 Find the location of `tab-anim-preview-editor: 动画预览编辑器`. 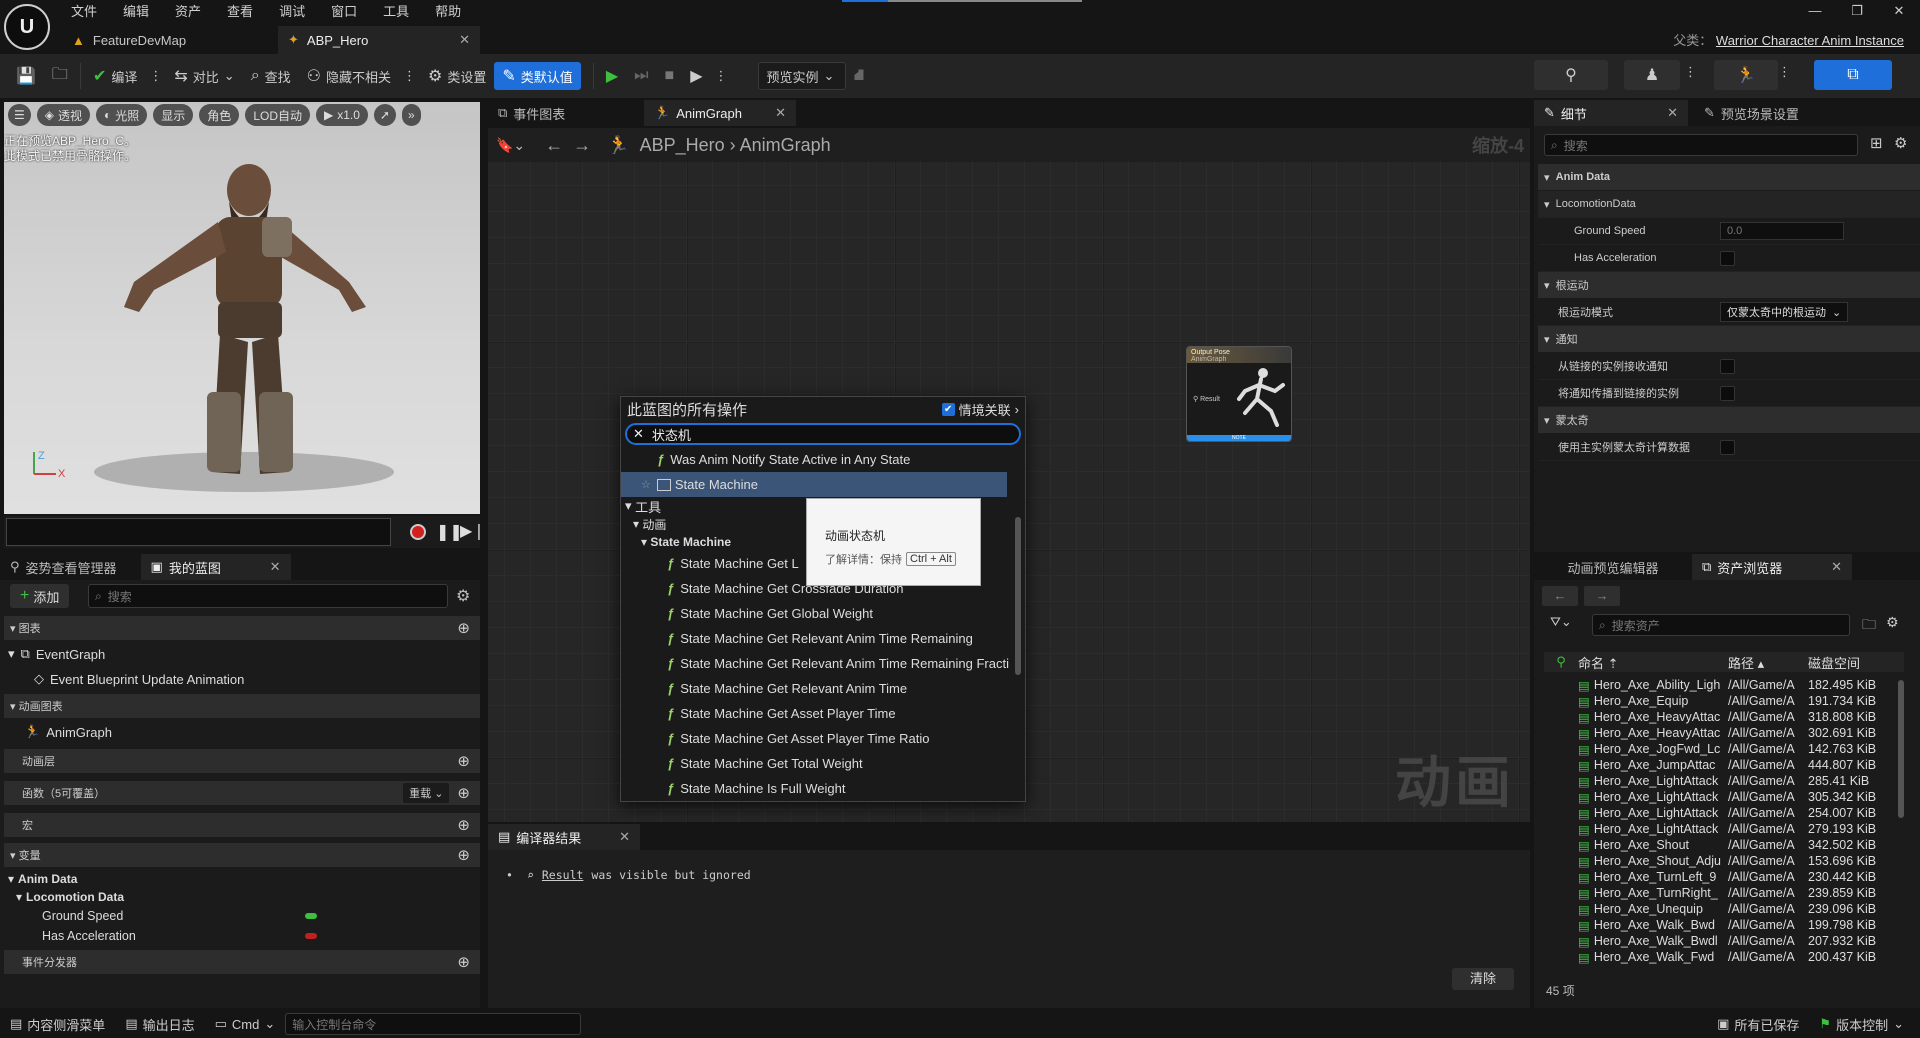

tab-anim-preview-editor: 动画预览编辑器 is located at coordinates (1613, 567).